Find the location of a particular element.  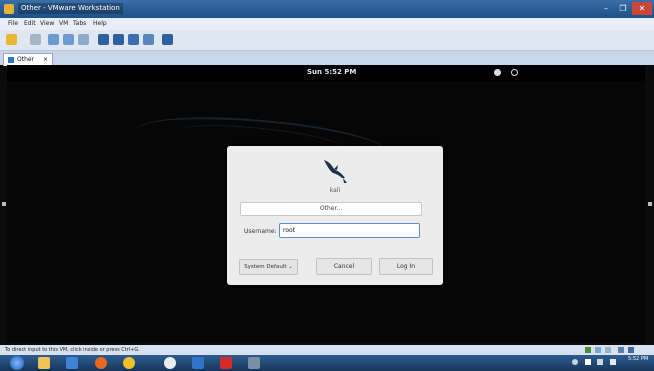

network-adapter-icon is located at coordinates (598, 350).